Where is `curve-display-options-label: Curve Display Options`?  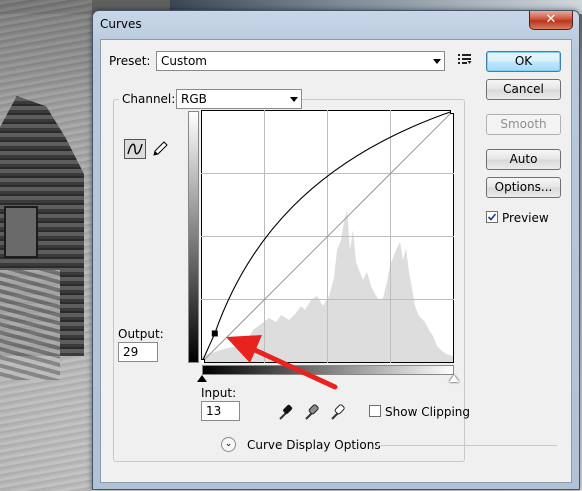 curve-display-options-label: Curve Display Options is located at coordinates (314, 445).